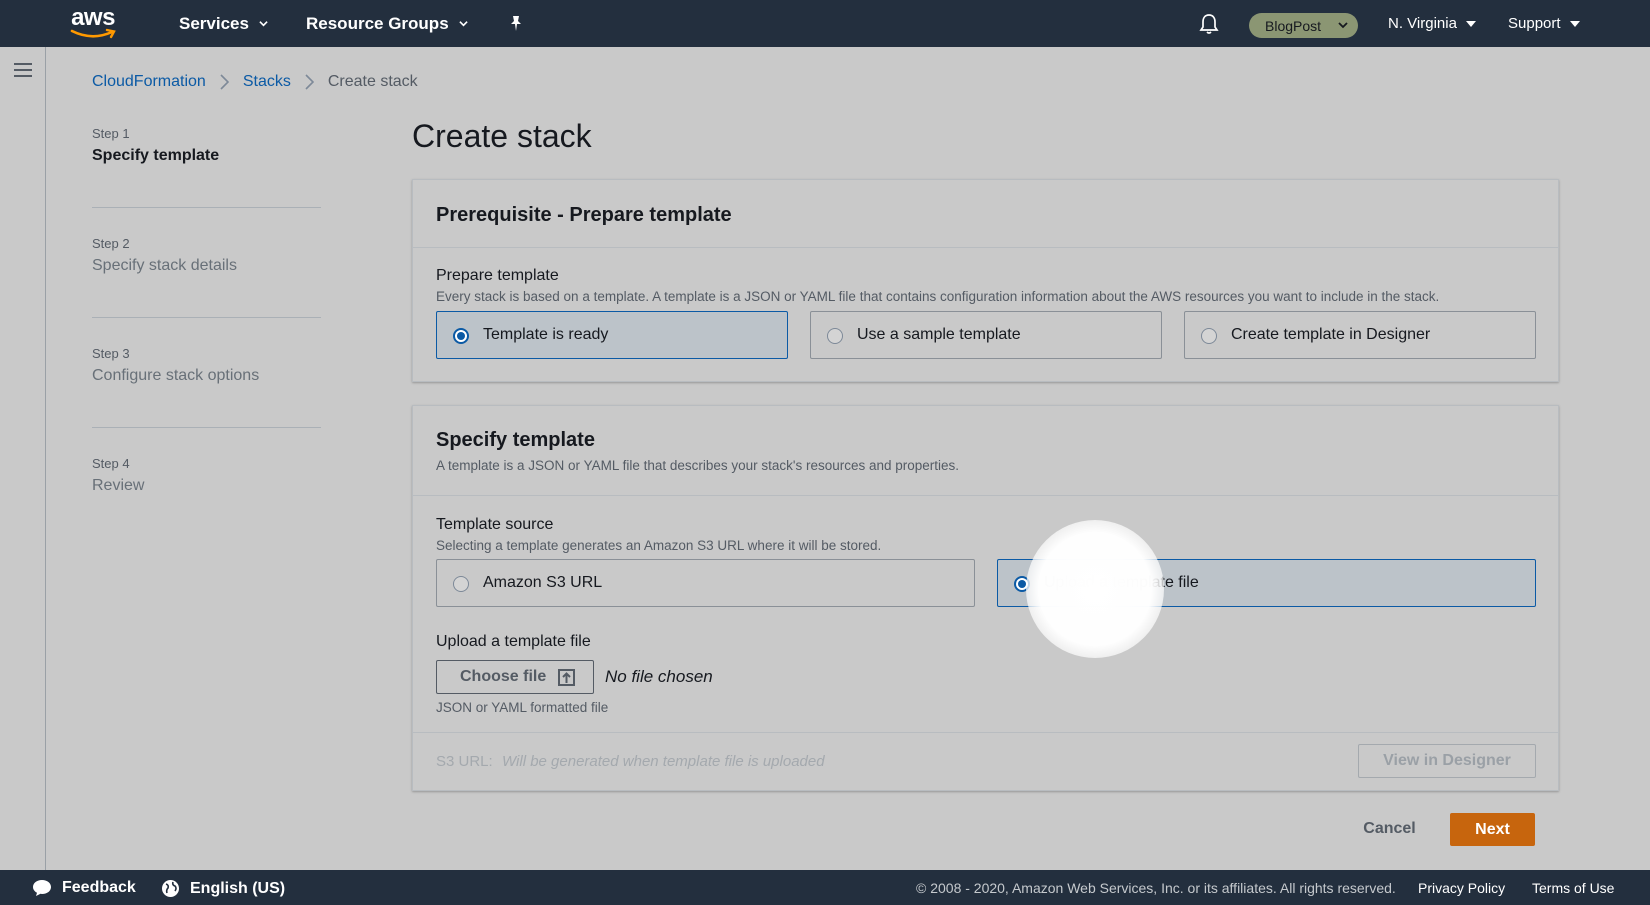 The height and width of the screenshot is (905, 1650). What do you see at coordinates (1461, 888) in the screenshot?
I see `privacy-policy-link: Privacy Policy` at bounding box center [1461, 888].